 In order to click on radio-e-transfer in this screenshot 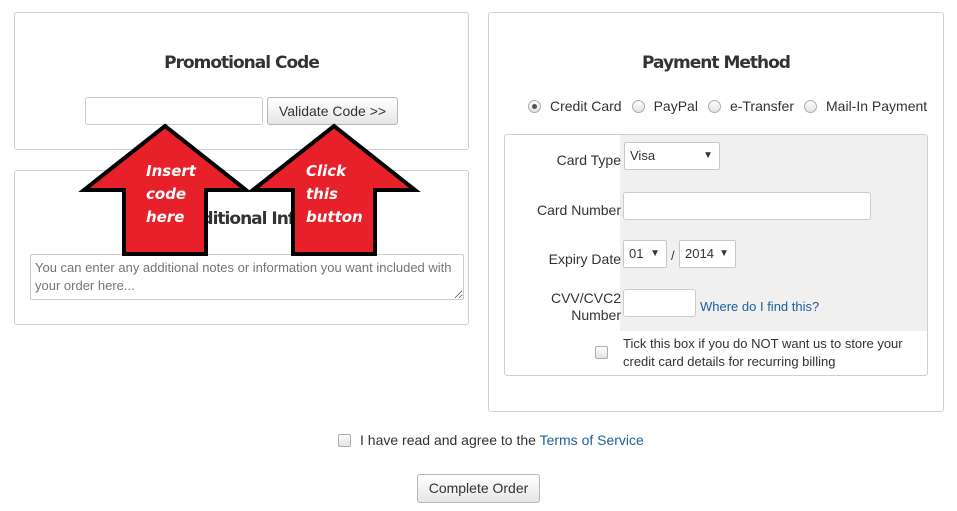, I will do `click(714, 106)`.